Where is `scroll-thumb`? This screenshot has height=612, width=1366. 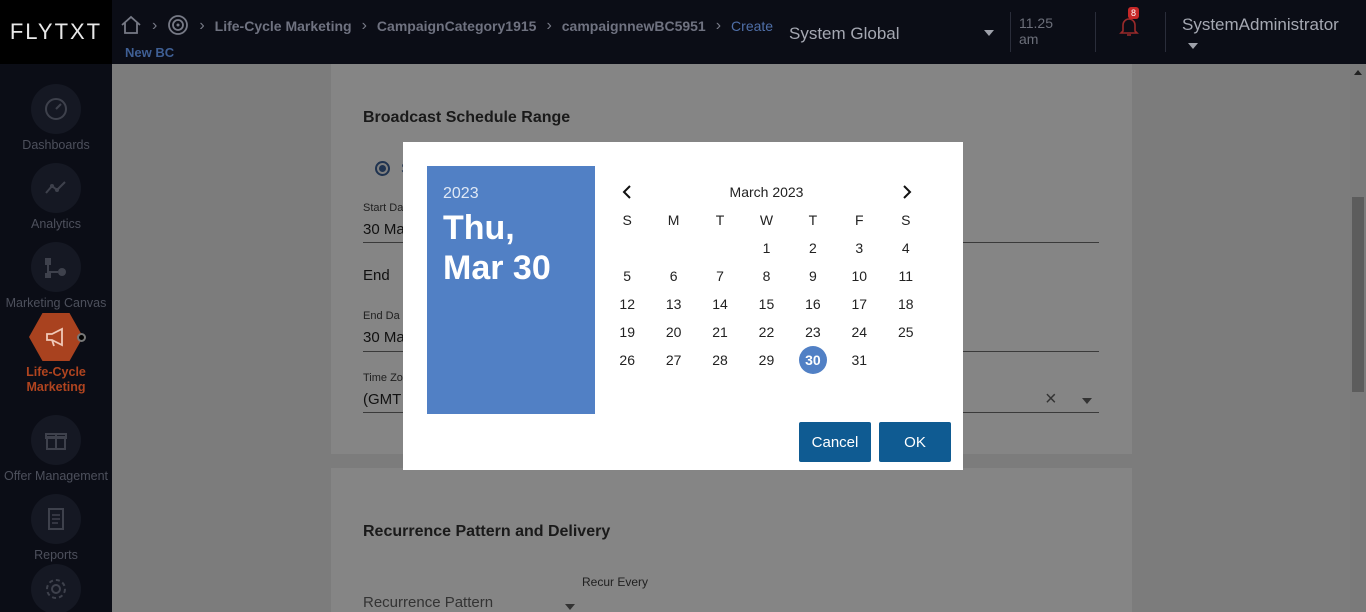
scroll-thumb is located at coordinates (1358, 294).